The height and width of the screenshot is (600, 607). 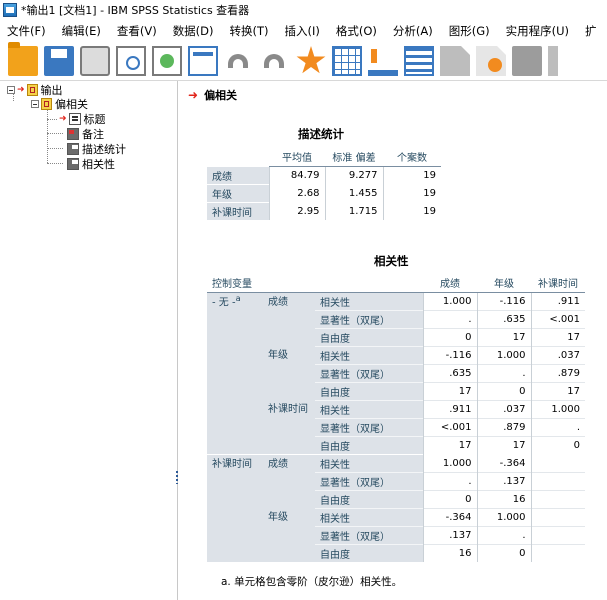 What do you see at coordinates (131, 61) in the screenshot?
I see `print-preview-icon` at bounding box center [131, 61].